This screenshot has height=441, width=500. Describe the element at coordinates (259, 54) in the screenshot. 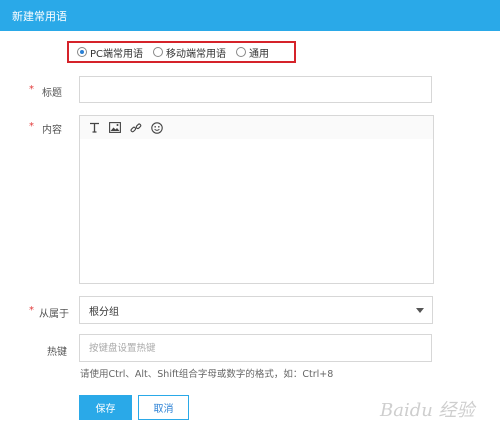

I see `radio-general-label: 通用` at that location.